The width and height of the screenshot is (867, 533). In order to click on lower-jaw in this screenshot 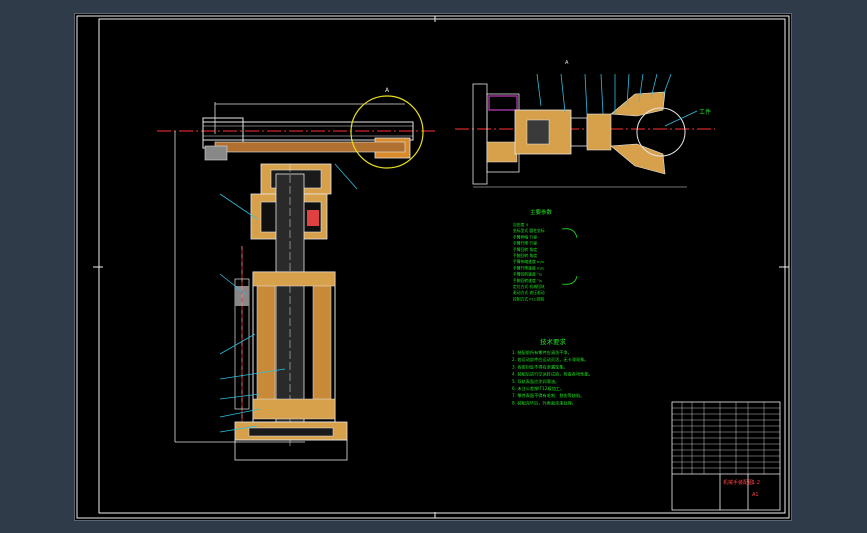, I will do `click(638, 159)`.